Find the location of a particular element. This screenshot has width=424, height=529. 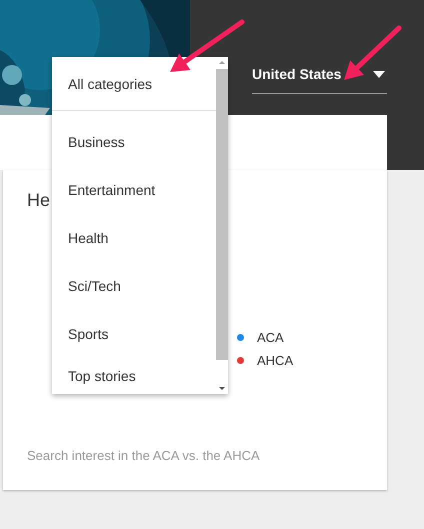

legend-label: ACA is located at coordinates (270, 337).